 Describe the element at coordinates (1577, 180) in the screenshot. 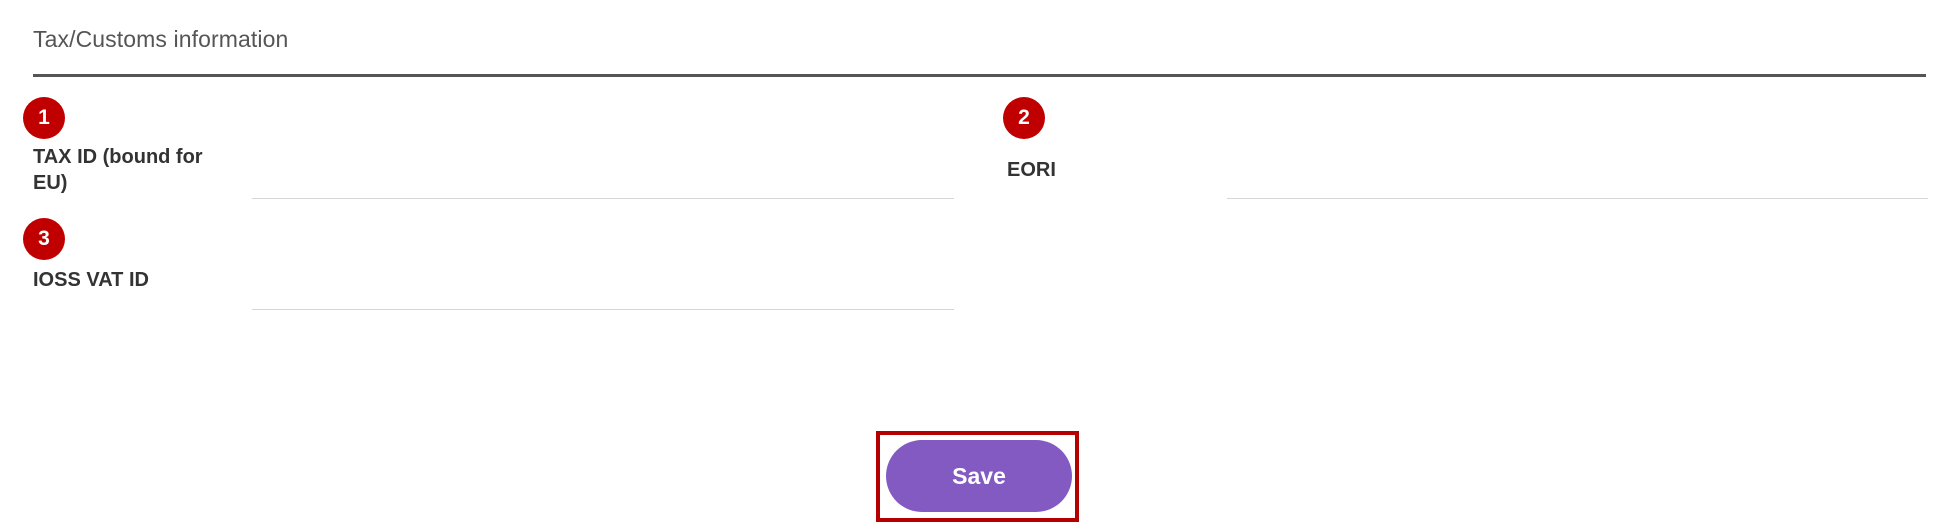

I see `eori-input` at that location.